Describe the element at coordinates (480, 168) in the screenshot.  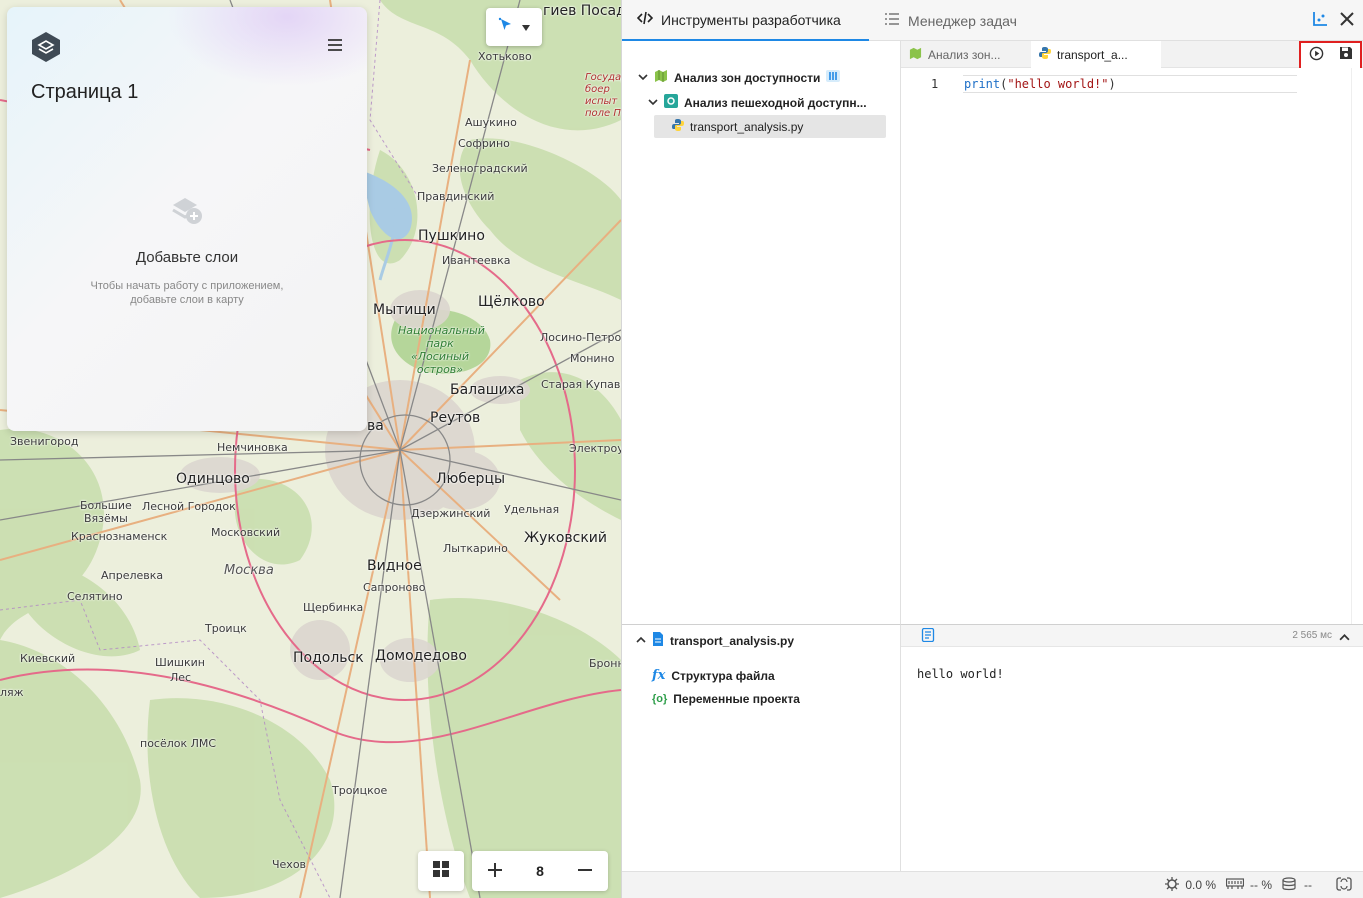
I see `map-label: Зеленоградский` at that location.